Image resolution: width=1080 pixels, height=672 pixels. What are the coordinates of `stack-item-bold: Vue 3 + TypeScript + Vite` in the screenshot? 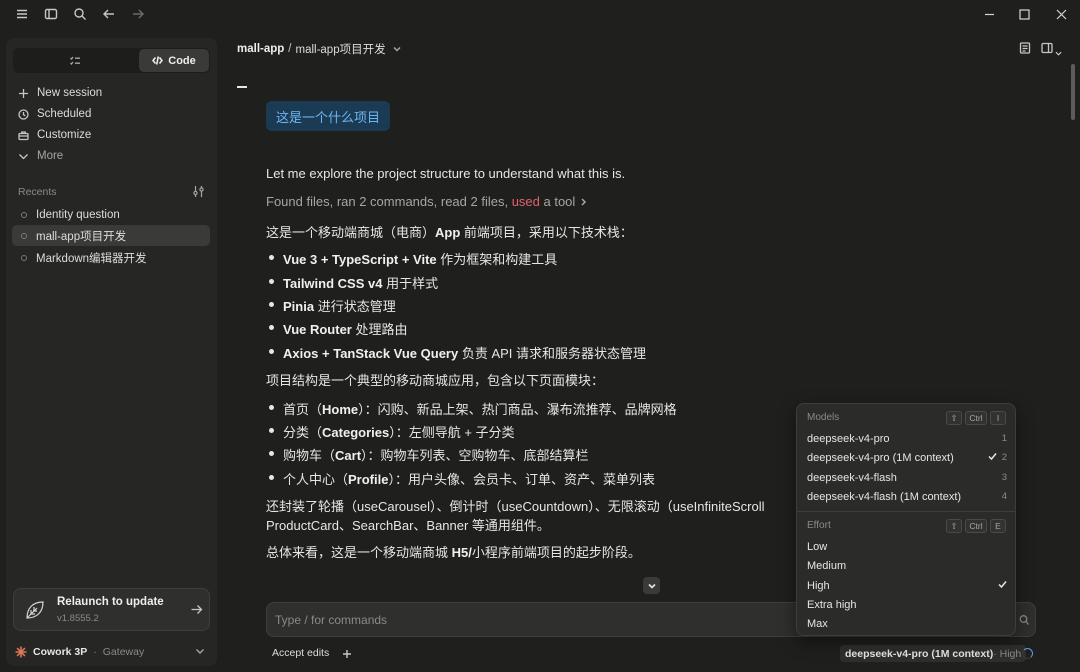 It's located at (360, 259).